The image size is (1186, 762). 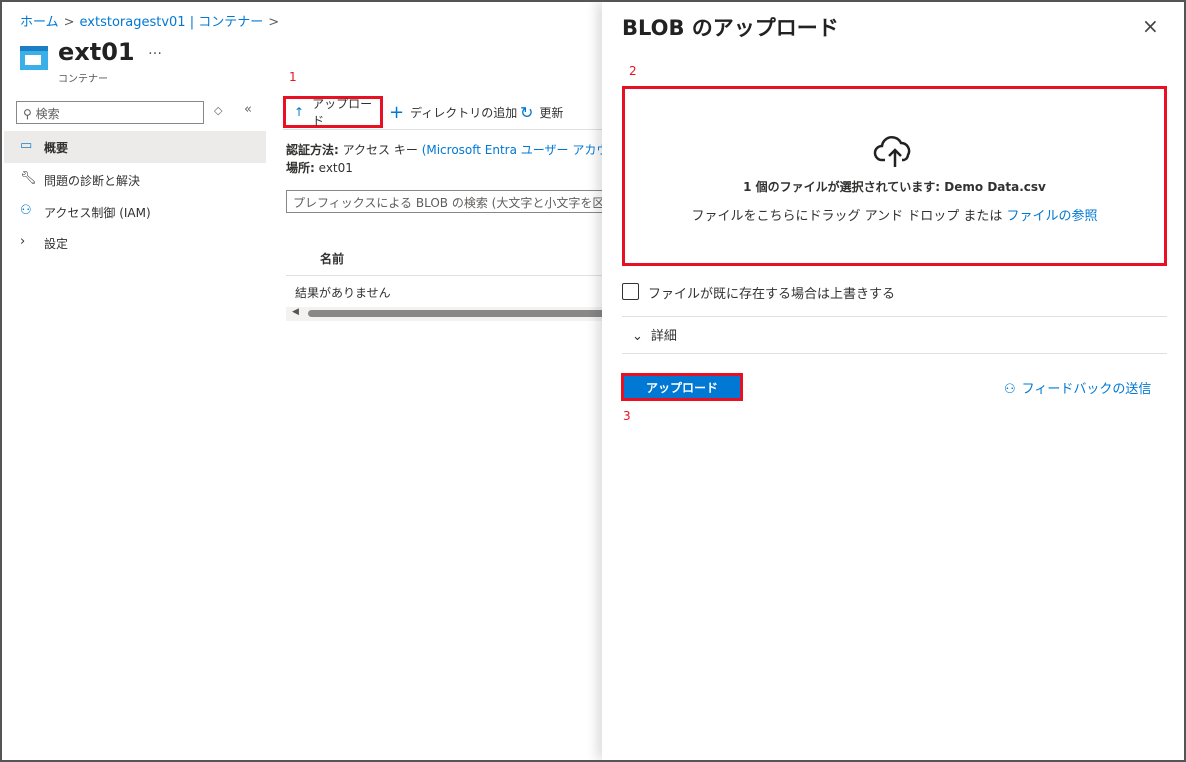 I want to click on cloud-upload-icon, so click(x=891, y=151).